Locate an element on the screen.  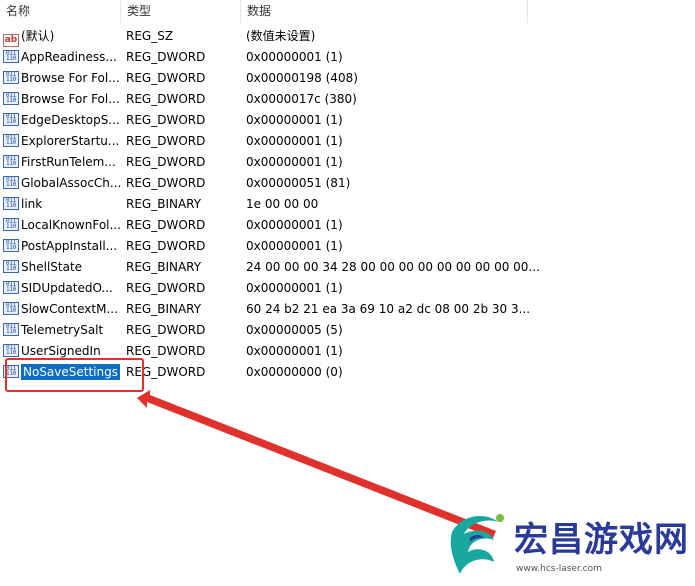
watermark-logo-icon is located at coordinates (477, 544).